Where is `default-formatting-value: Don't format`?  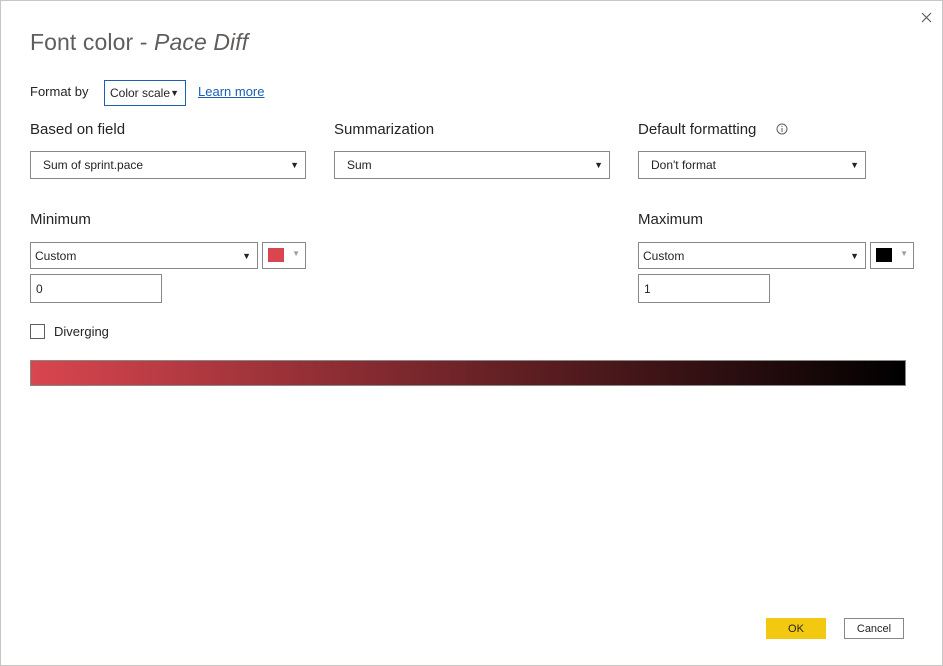
default-formatting-value: Don't format is located at coordinates (683, 165).